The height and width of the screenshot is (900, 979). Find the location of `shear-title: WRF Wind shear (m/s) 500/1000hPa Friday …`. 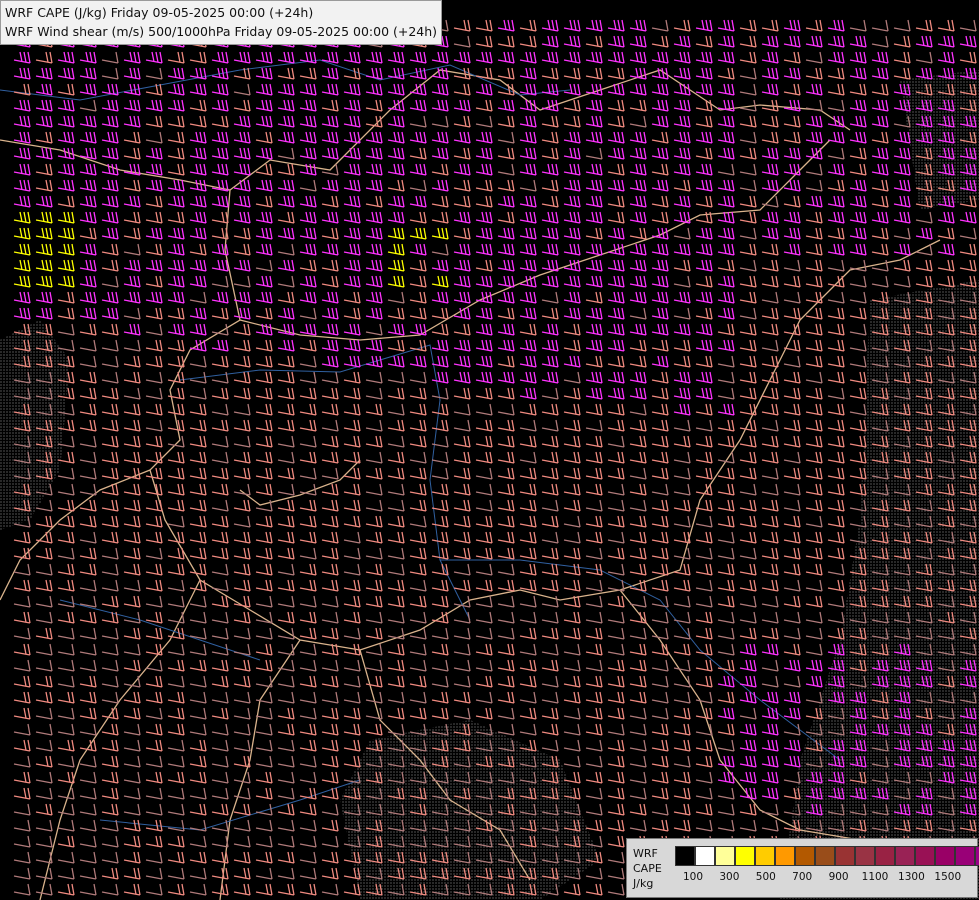

shear-title: WRF Wind shear (m/s) 500/1000hPa Friday … is located at coordinates (221, 31).